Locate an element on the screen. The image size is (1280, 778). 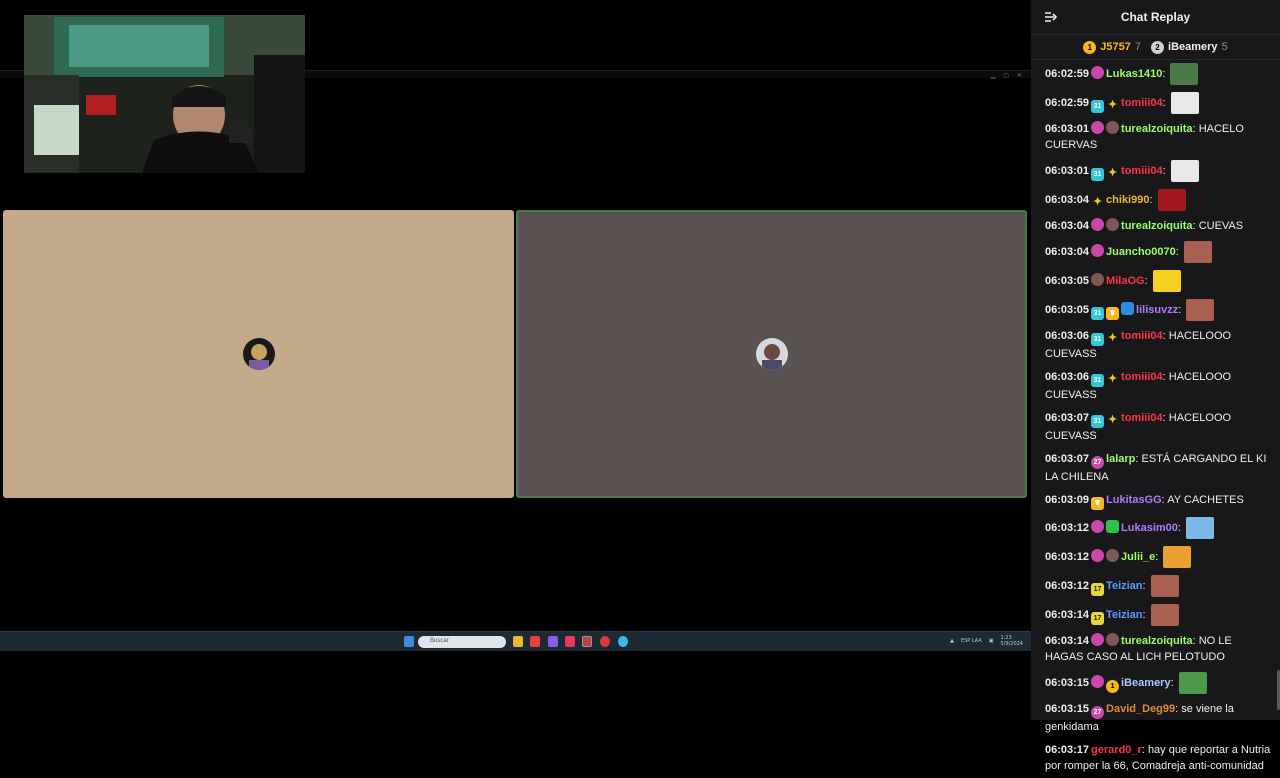
chat-username: lilisuvzz is located at coordinates (1157, 310).